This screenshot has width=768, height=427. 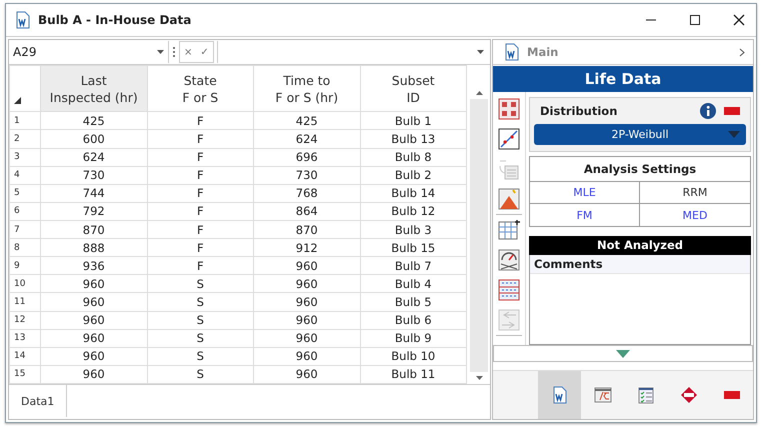 What do you see at coordinates (559, 395) in the screenshot?
I see `doc-tool-button` at bounding box center [559, 395].